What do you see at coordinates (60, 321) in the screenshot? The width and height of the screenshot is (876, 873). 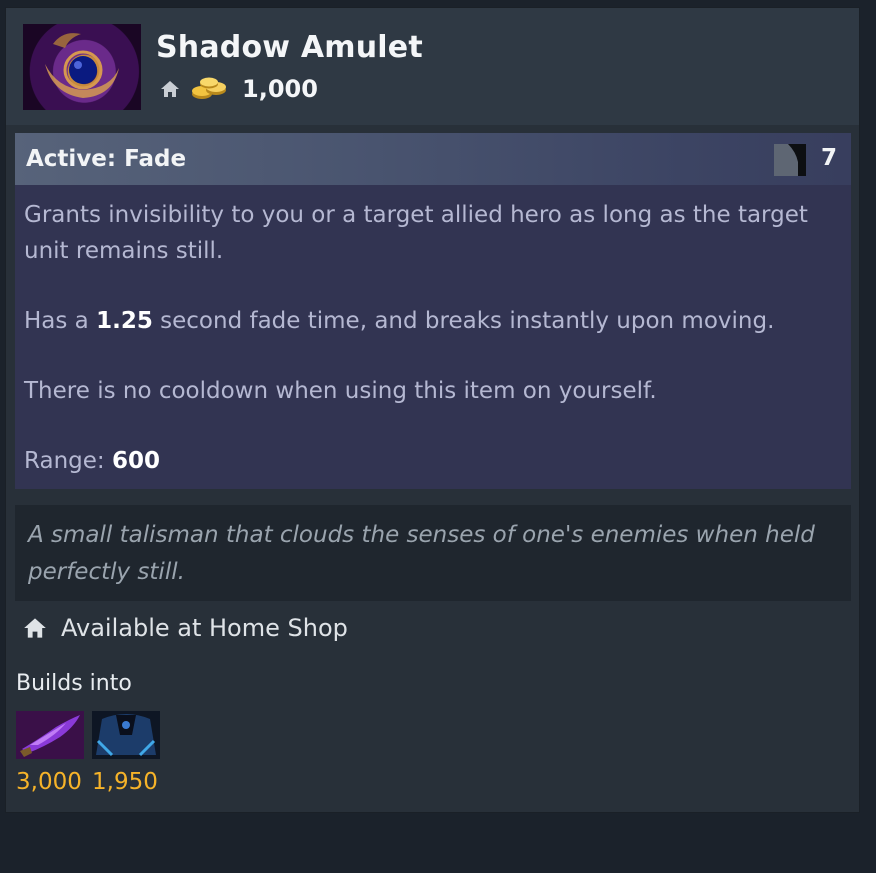 I see `fade-time-prefix: Has a` at bounding box center [60, 321].